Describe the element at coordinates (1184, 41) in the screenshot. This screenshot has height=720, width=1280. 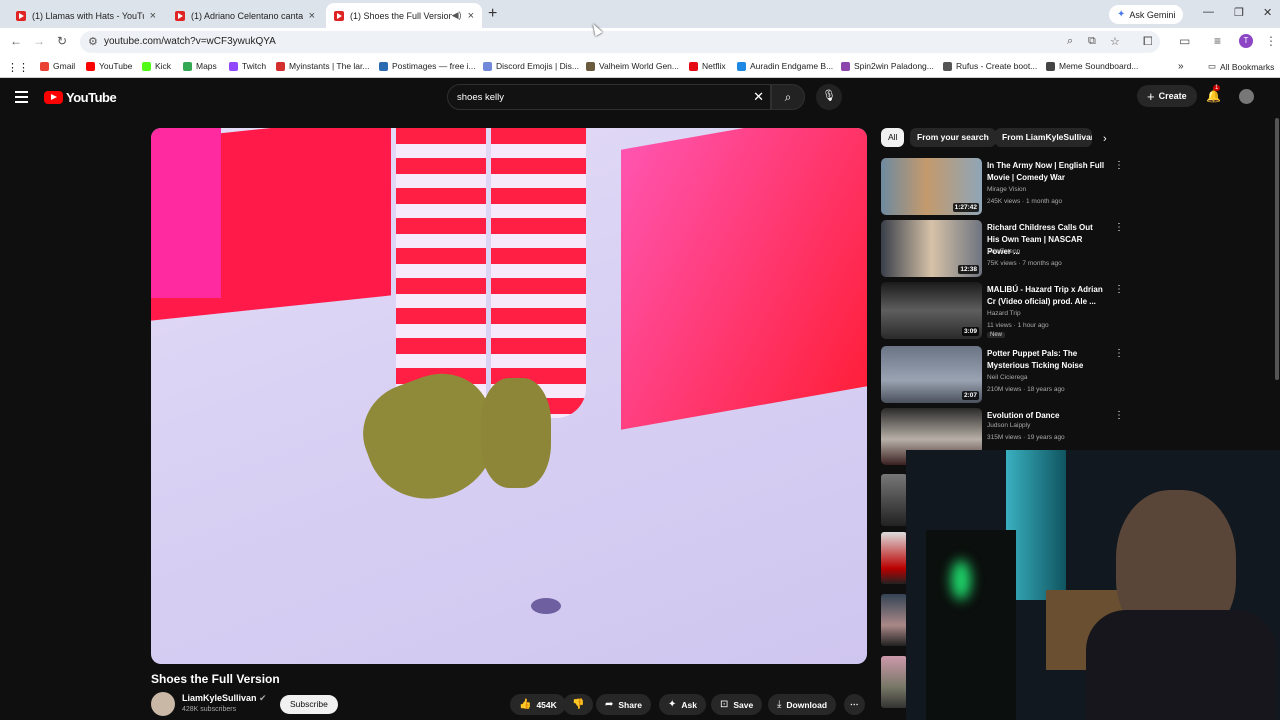
I see `sidebar-icon: ▭` at that location.